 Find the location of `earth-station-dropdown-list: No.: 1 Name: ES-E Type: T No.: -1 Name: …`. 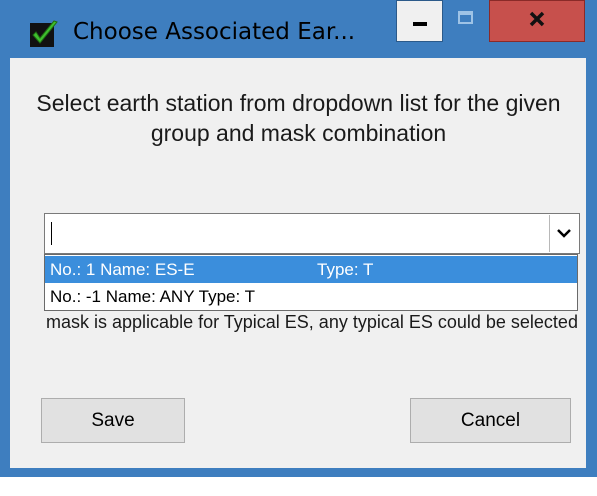

earth-station-dropdown-list: No.: 1 Name: ES-E Type: T No.: -1 Name: … is located at coordinates (311, 282).